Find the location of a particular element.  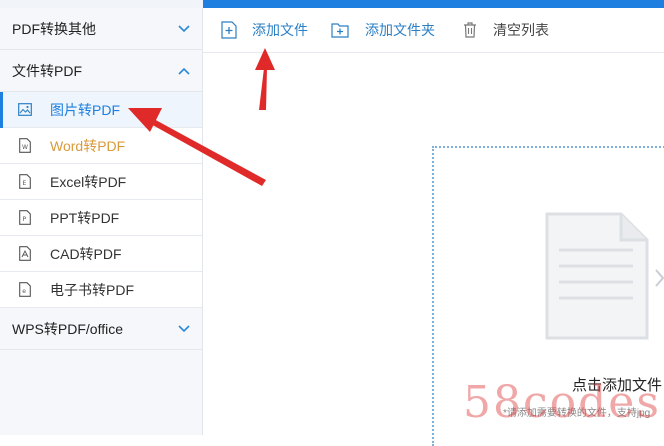

sidebar-item-image-to-pdf: 图片转PDF is located at coordinates (101, 110).